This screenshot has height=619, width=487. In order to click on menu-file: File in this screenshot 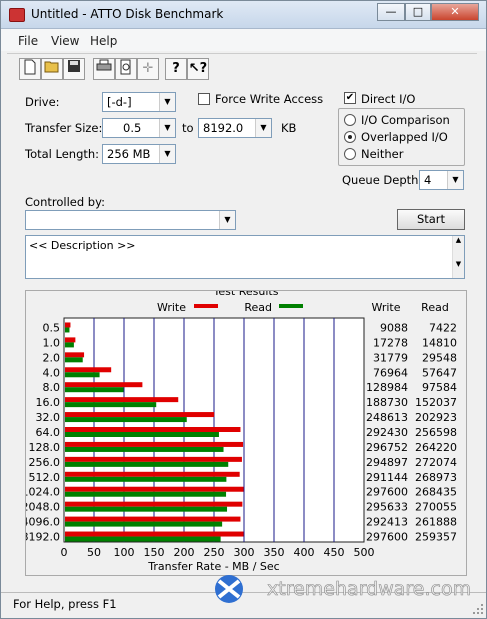, I will do `click(28, 41)`.